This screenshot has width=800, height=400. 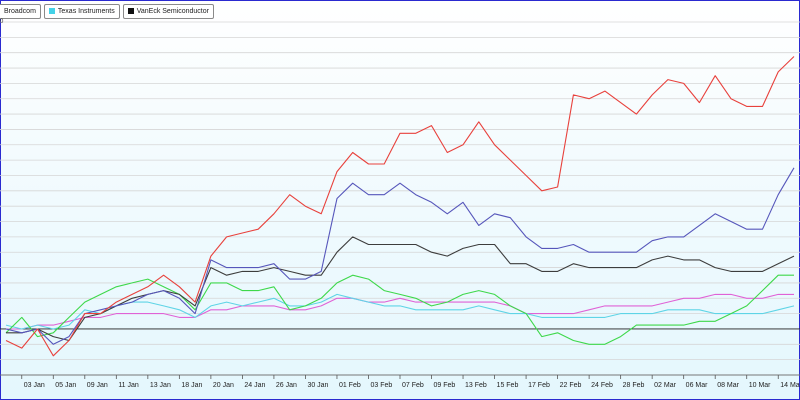 What do you see at coordinates (728, 385) in the screenshot?
I see `x-tick-label: 08 Mar` at bounding box center [728, 385].